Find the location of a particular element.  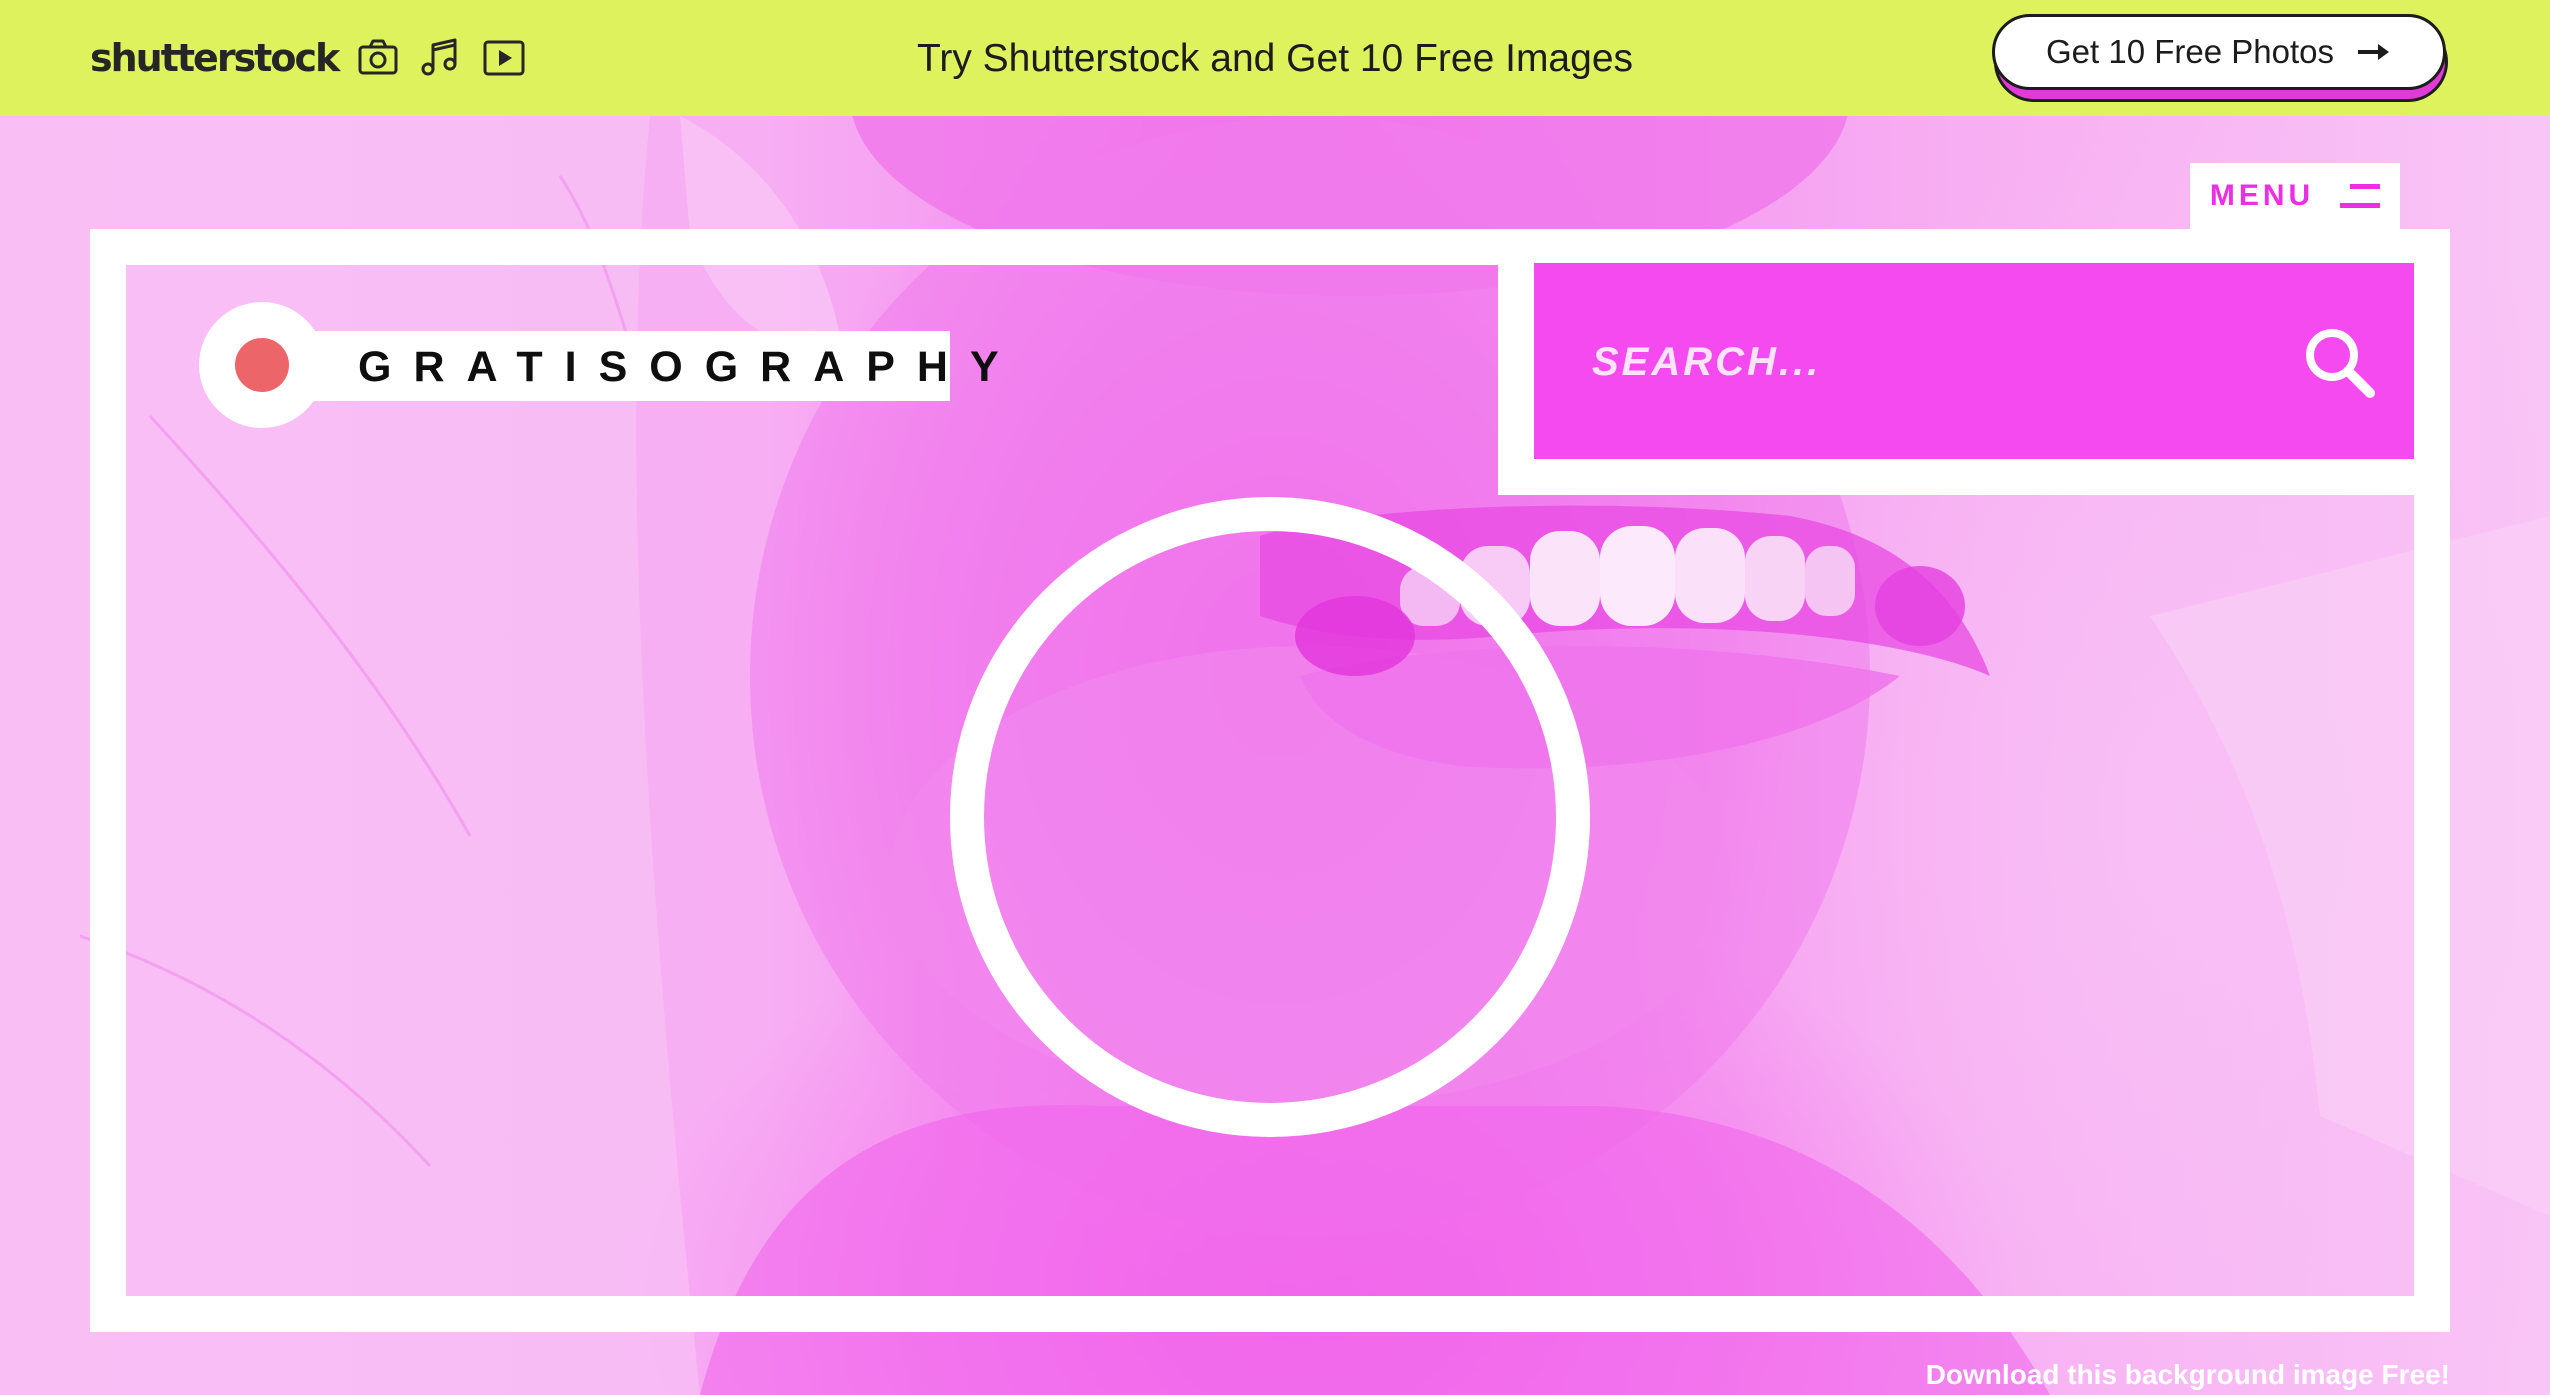

video-play-icon is located at coordinates (504, 58).